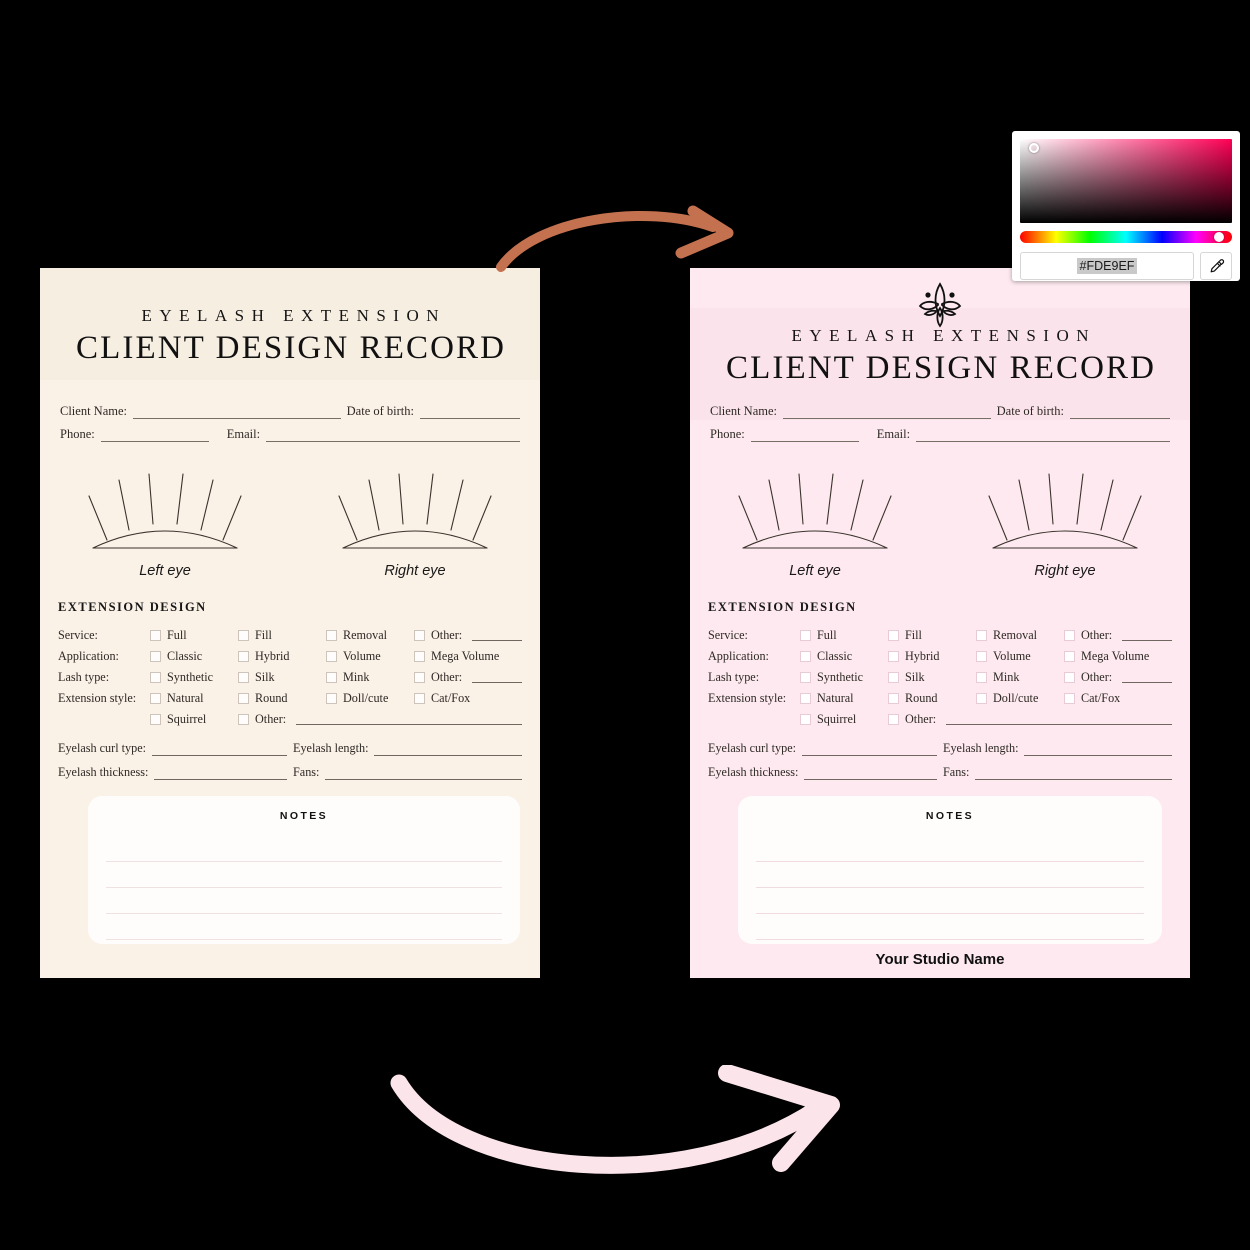  I want to click on saturation-cursor, so click(1034, 148).